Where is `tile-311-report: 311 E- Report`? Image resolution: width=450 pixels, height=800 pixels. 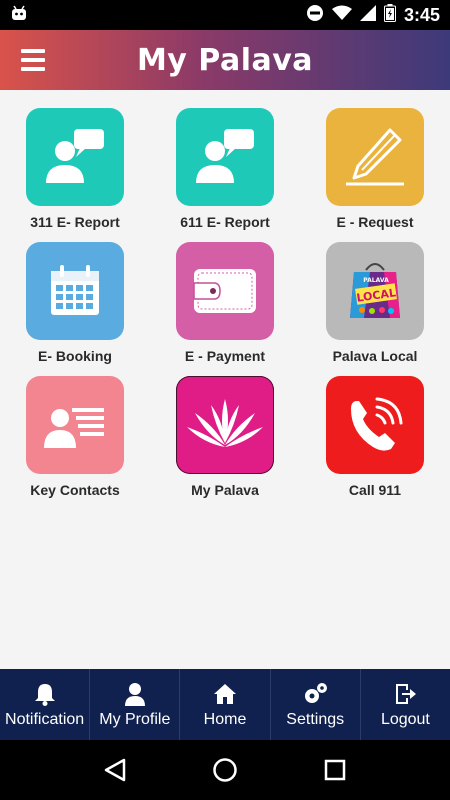
tile-311-report: 311 E- Report is located at coordinates (75, 175).